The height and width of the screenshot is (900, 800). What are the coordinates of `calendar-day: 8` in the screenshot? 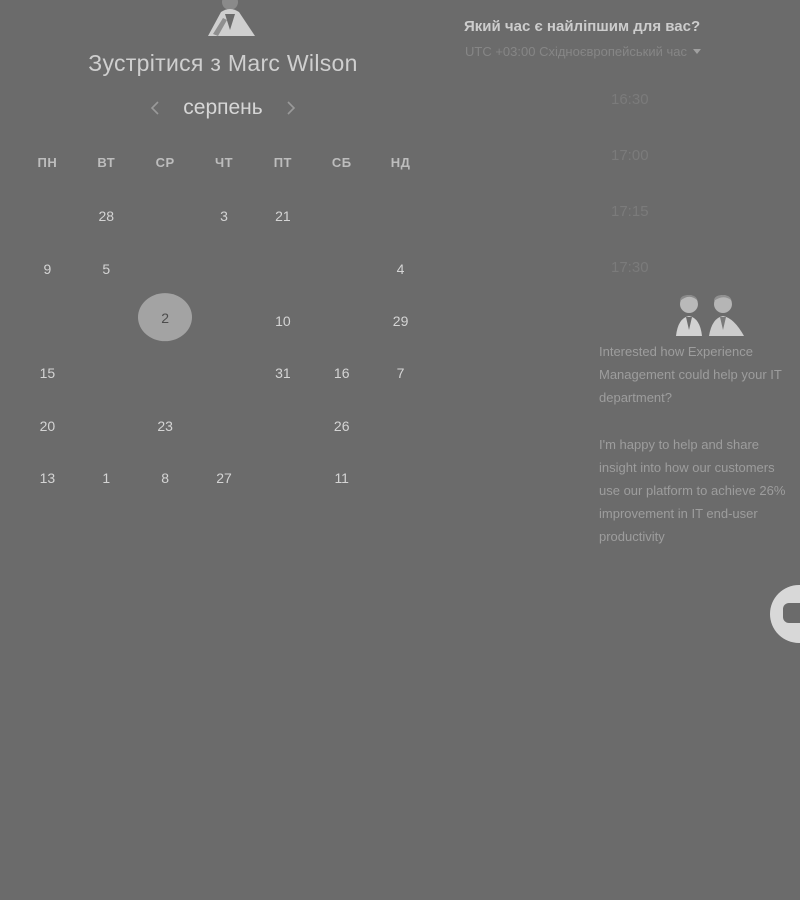 It's located at (165, 478).